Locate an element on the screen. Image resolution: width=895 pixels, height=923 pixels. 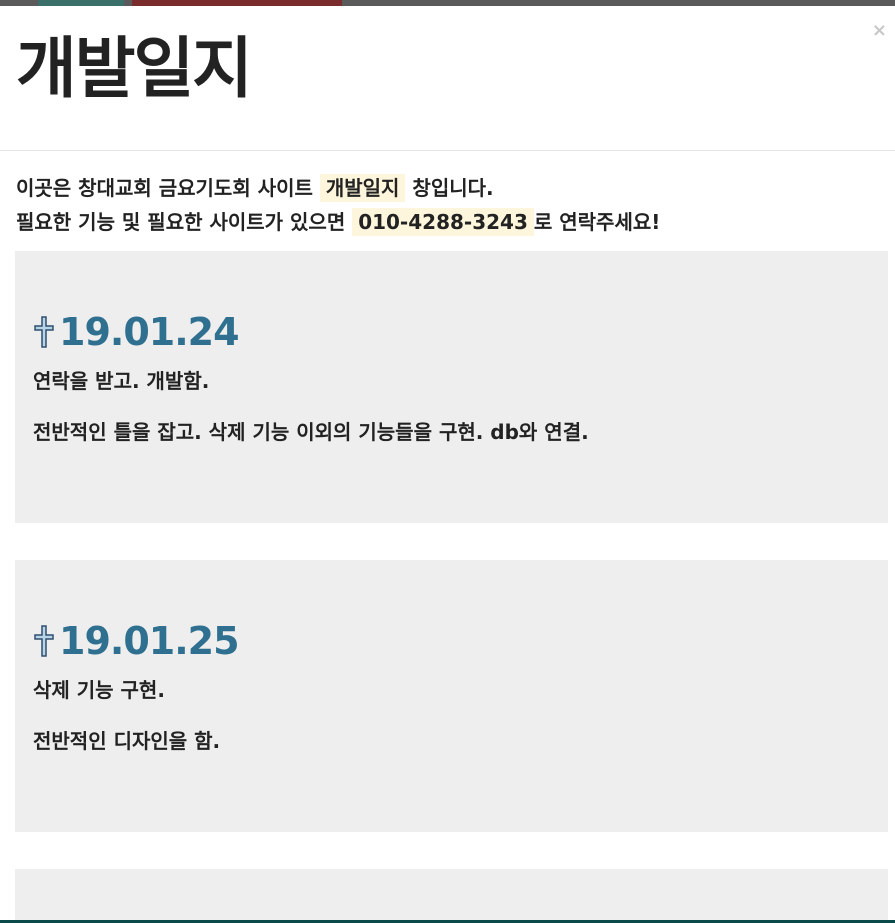
entry-date: 19.01.24 is located at coordinates (149, 332).